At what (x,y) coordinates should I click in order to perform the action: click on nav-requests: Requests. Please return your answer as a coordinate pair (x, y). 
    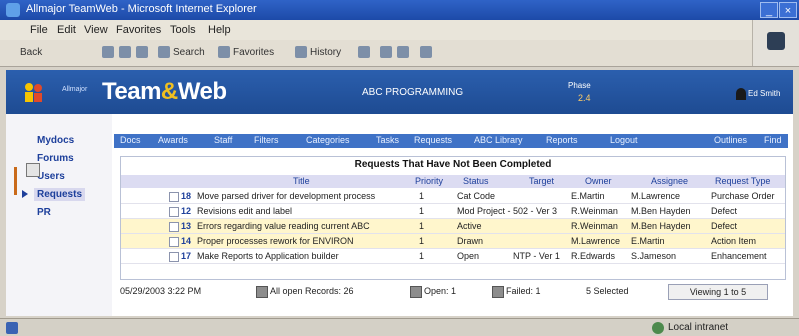
    Looking at the image, I should click on (433, 140).